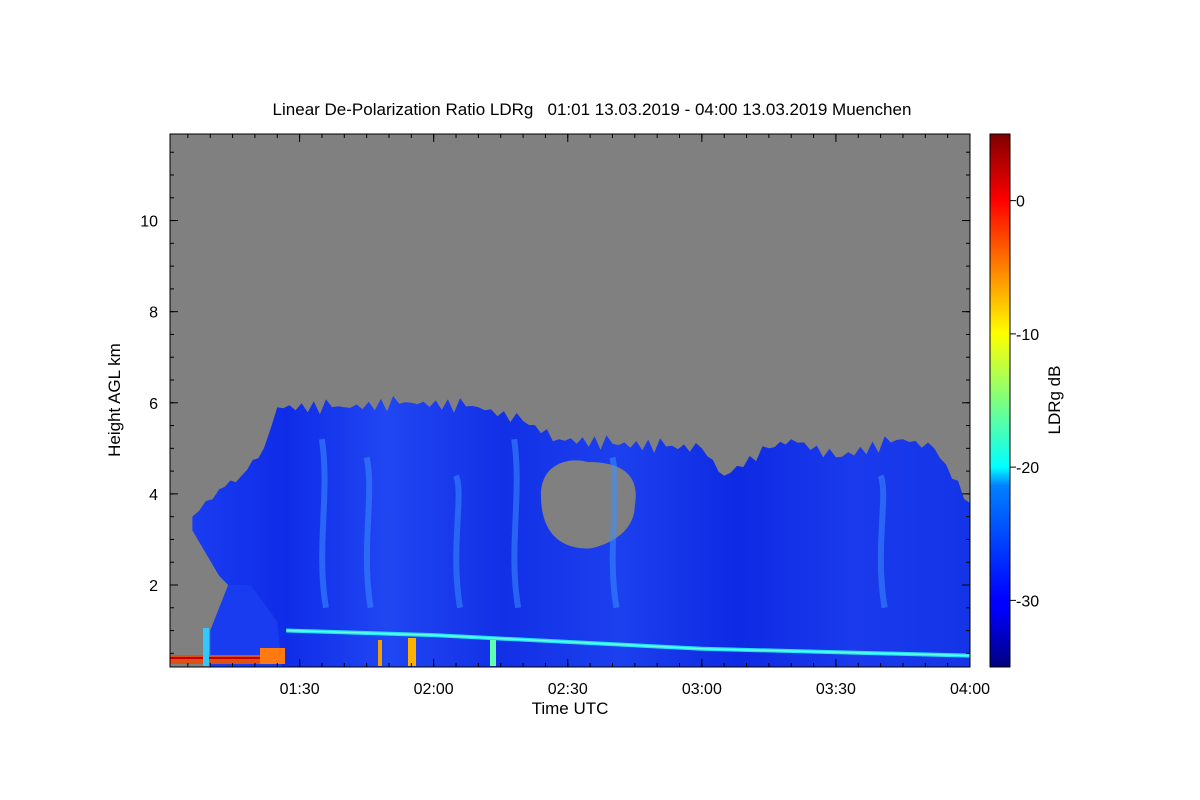 The width and height of the screenshot is (1200, 800). I want to click on x-tick-label: 03:30, so click(836, 689).